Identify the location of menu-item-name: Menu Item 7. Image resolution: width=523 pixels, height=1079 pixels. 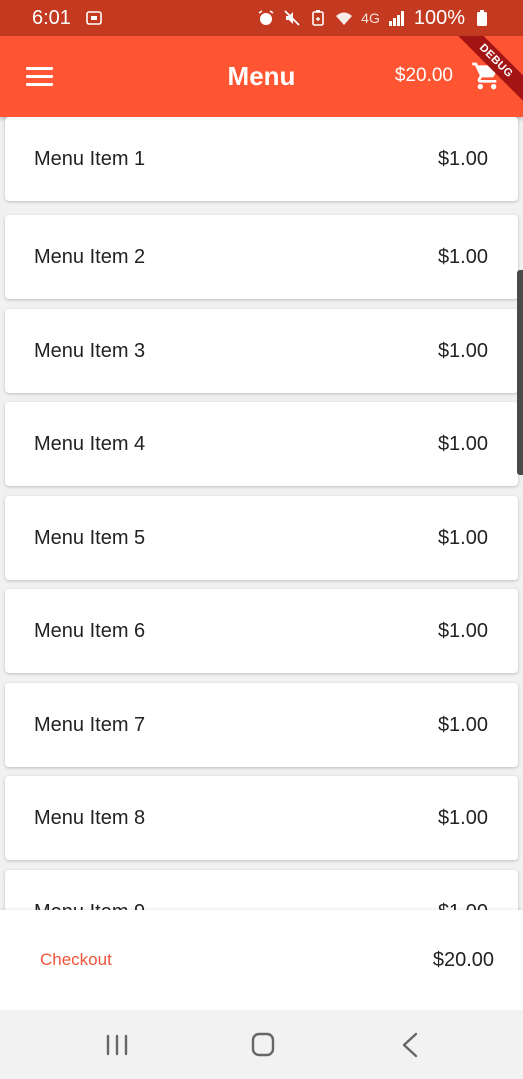
(90, 724).